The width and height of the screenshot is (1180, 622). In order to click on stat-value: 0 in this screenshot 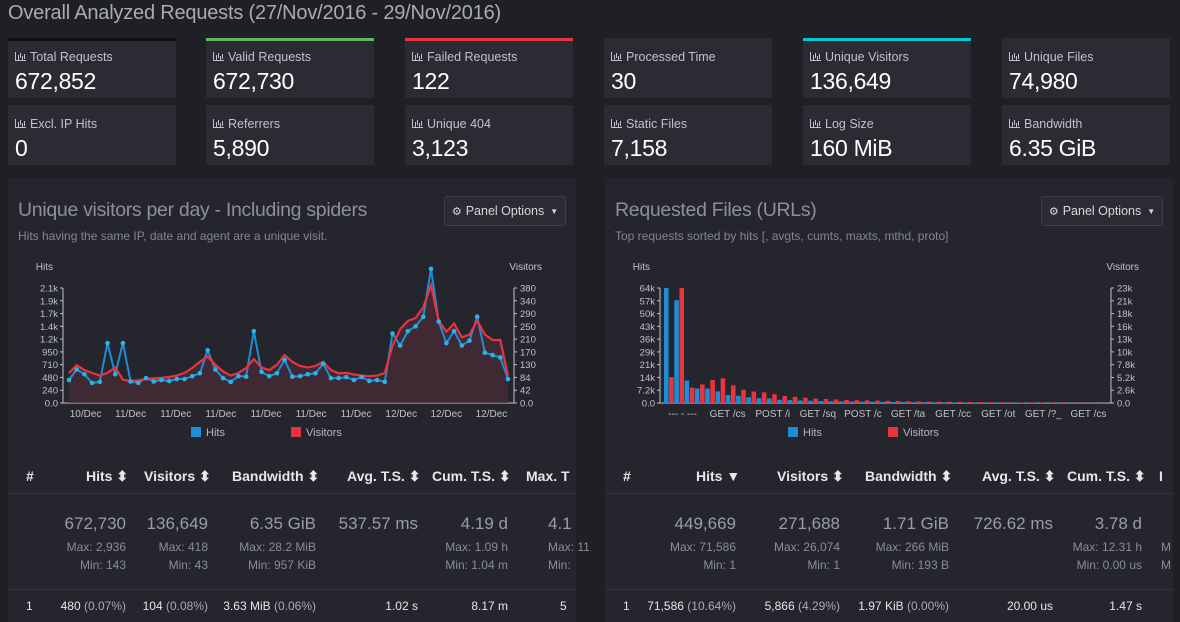, I will do `click(21, 148)`.